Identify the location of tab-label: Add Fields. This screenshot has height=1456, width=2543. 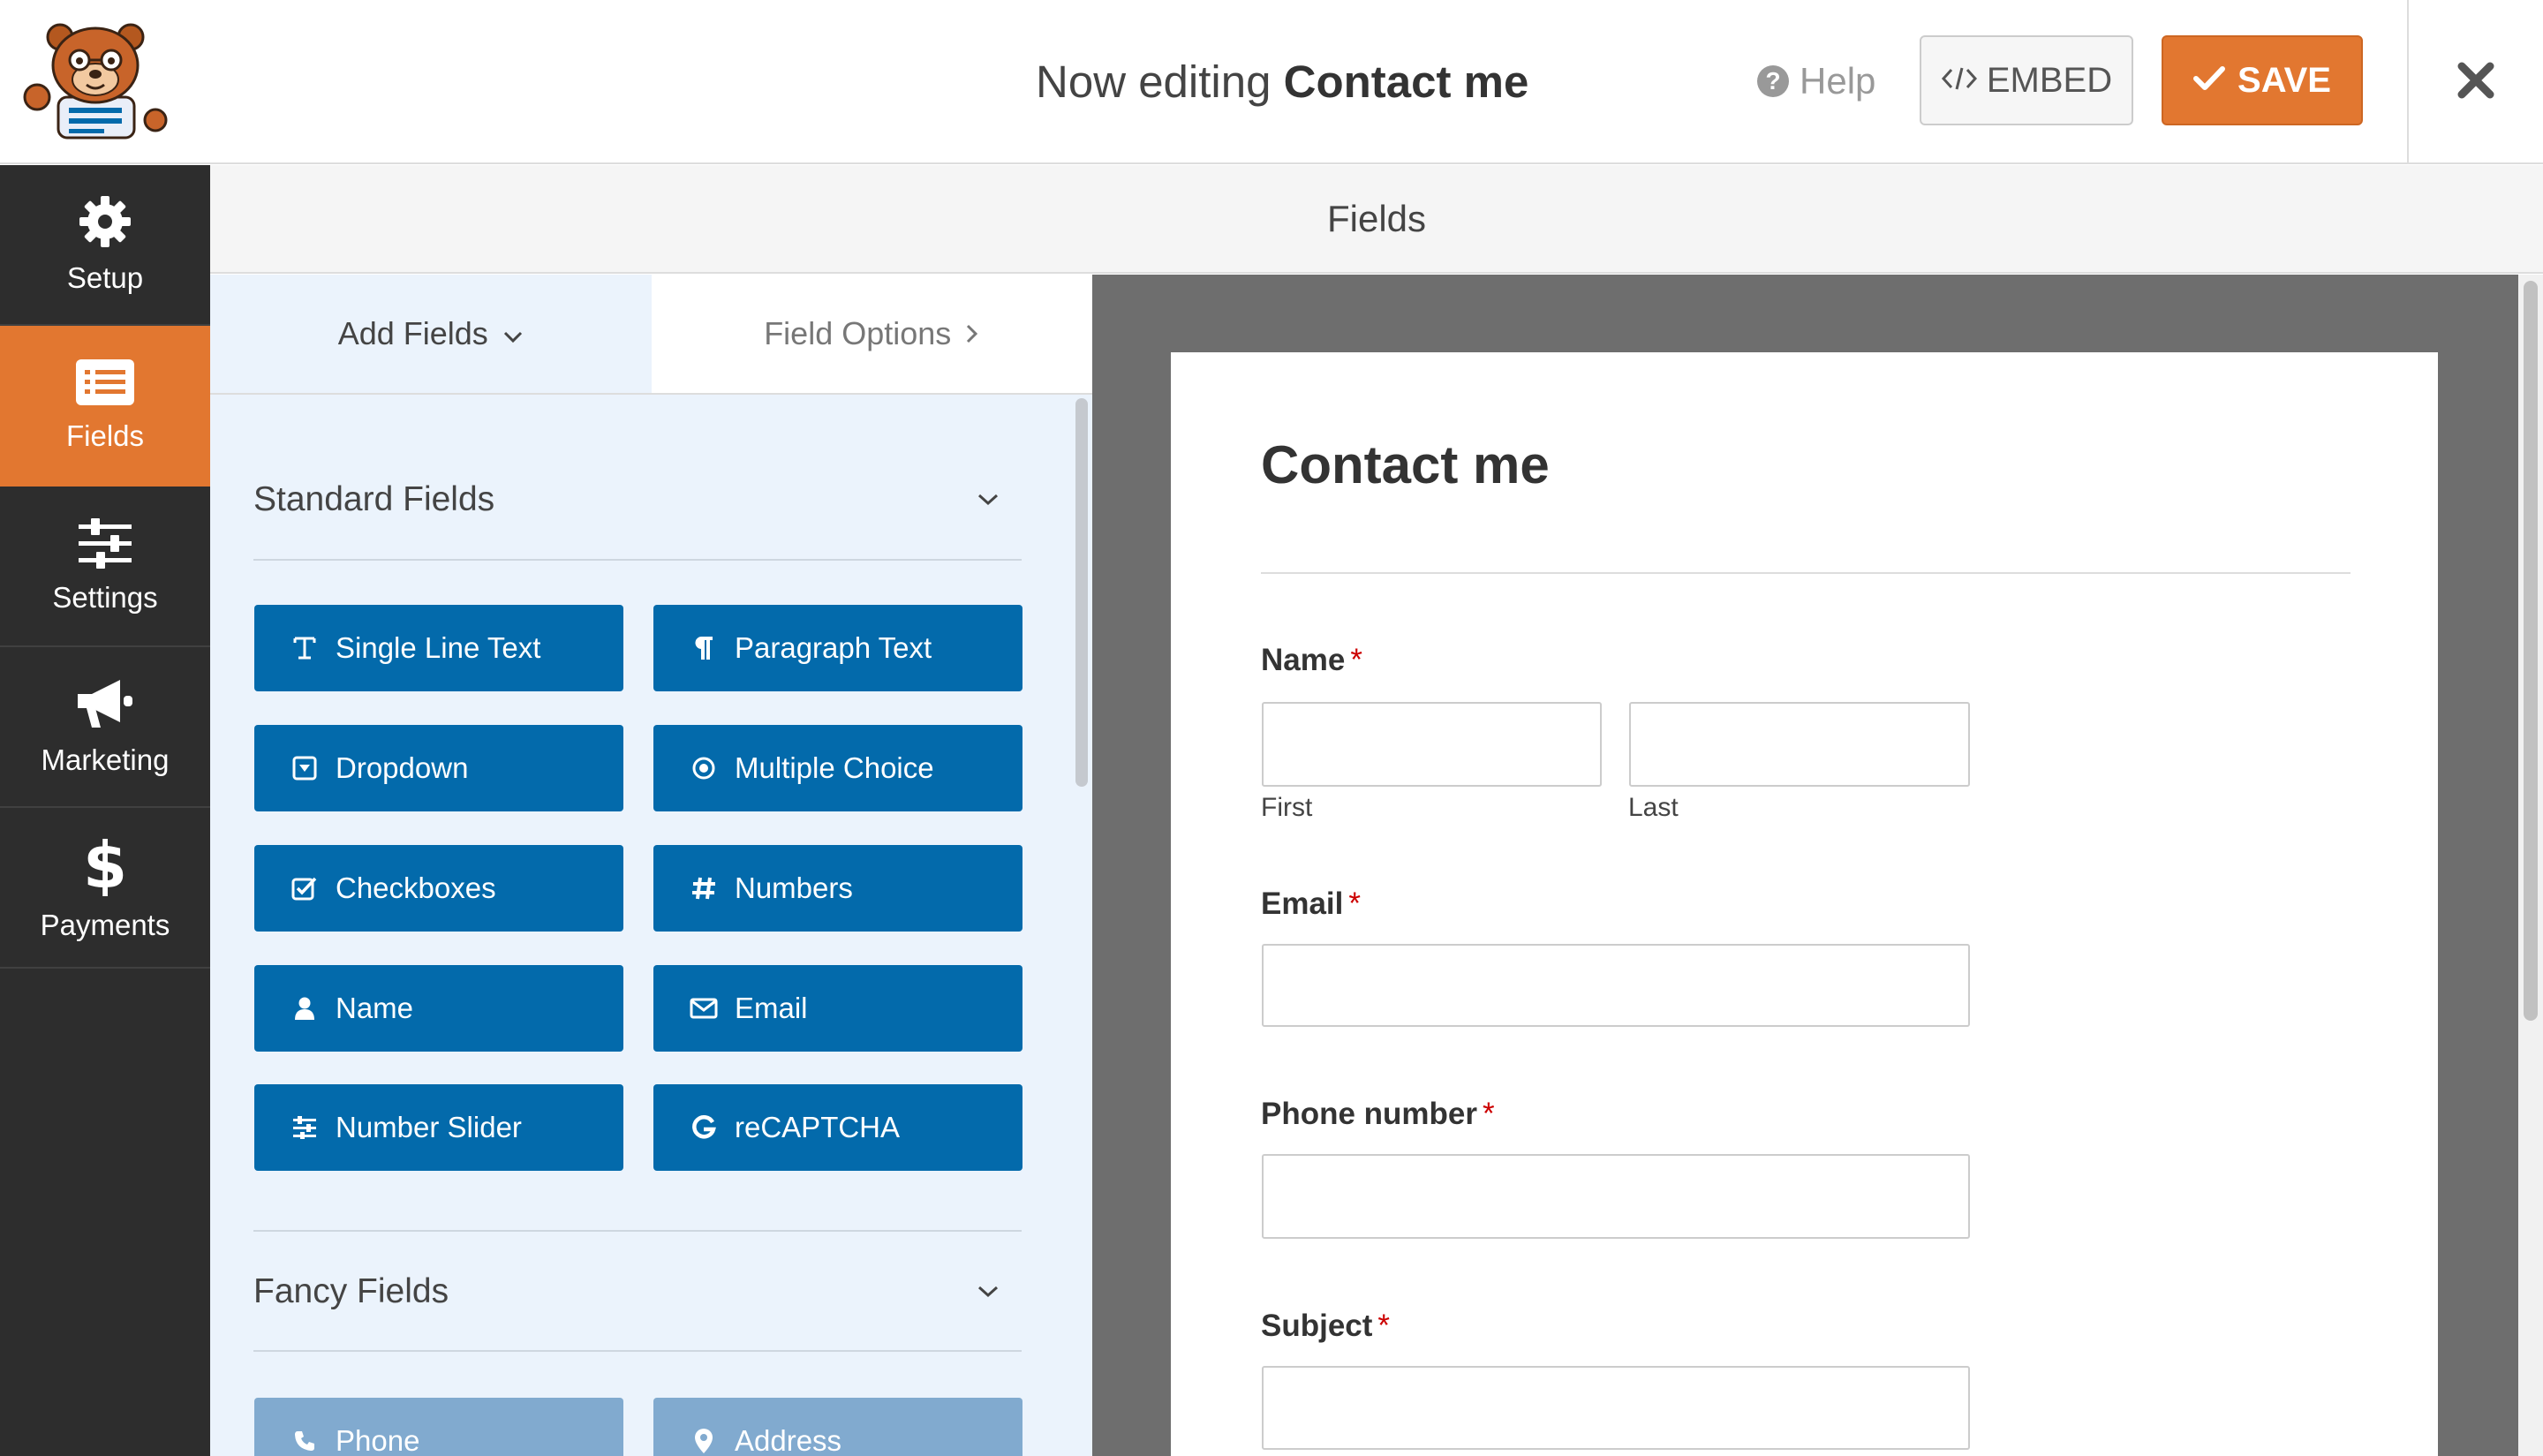
(413, 333).